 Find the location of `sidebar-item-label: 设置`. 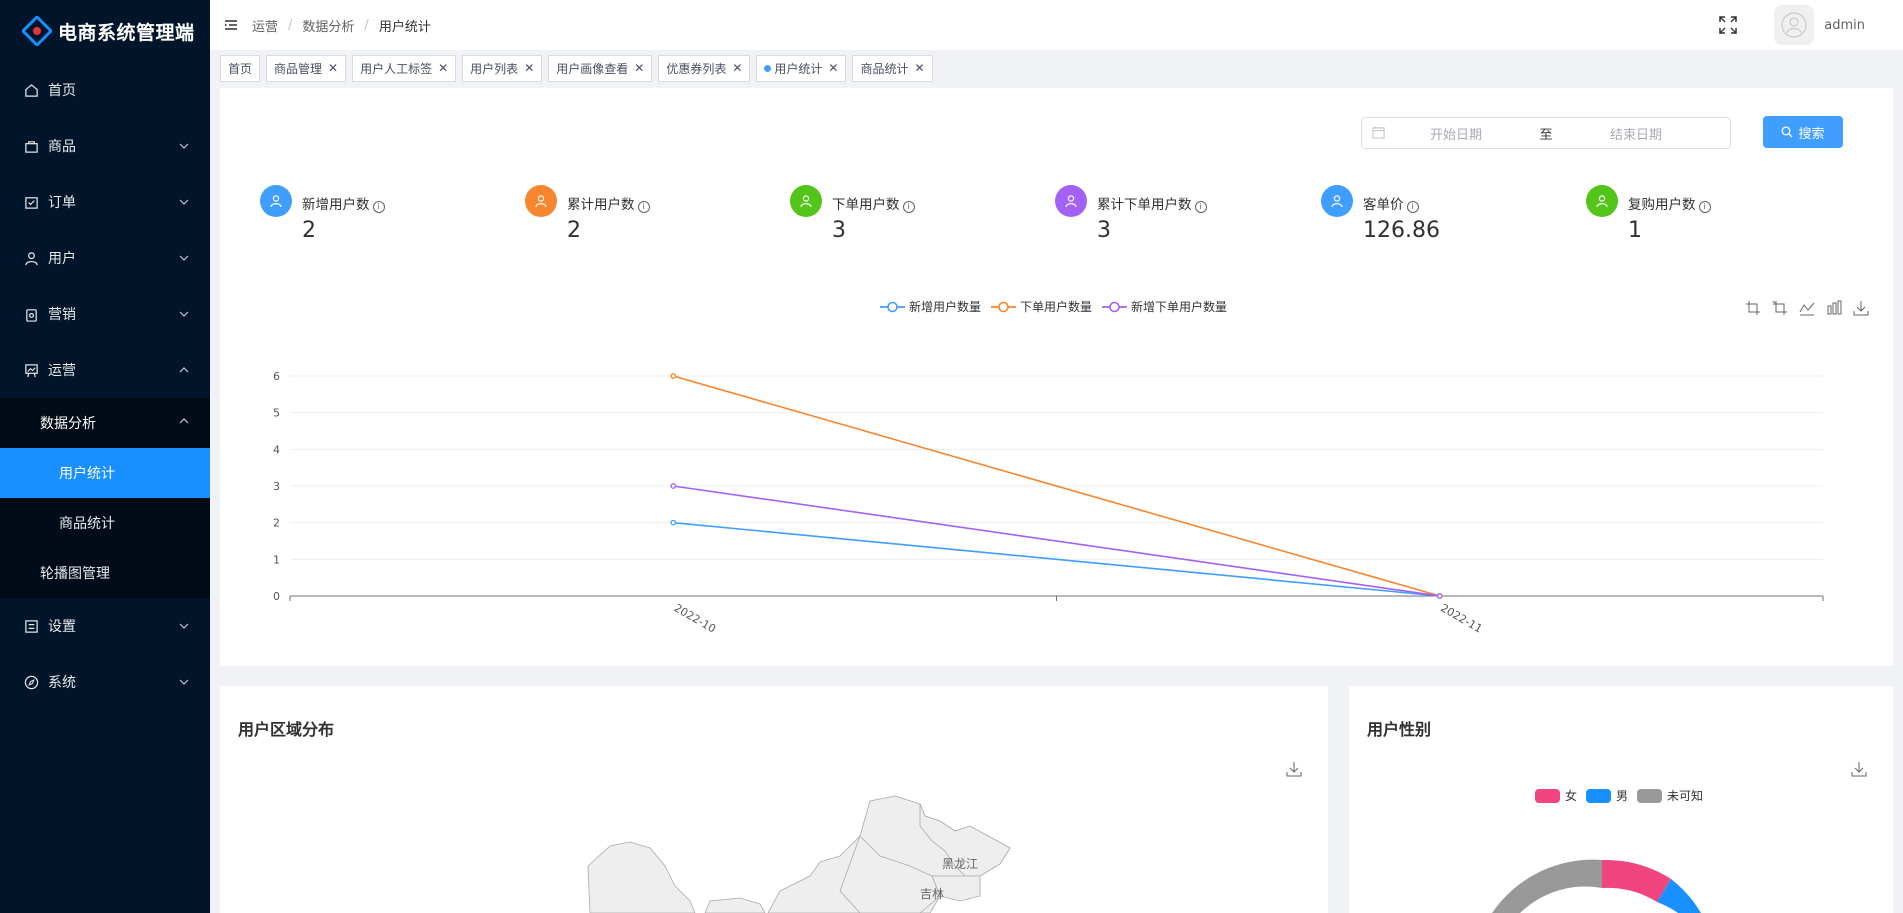

sidebar-item-label: 设置 is located at coordinates (62, 627).